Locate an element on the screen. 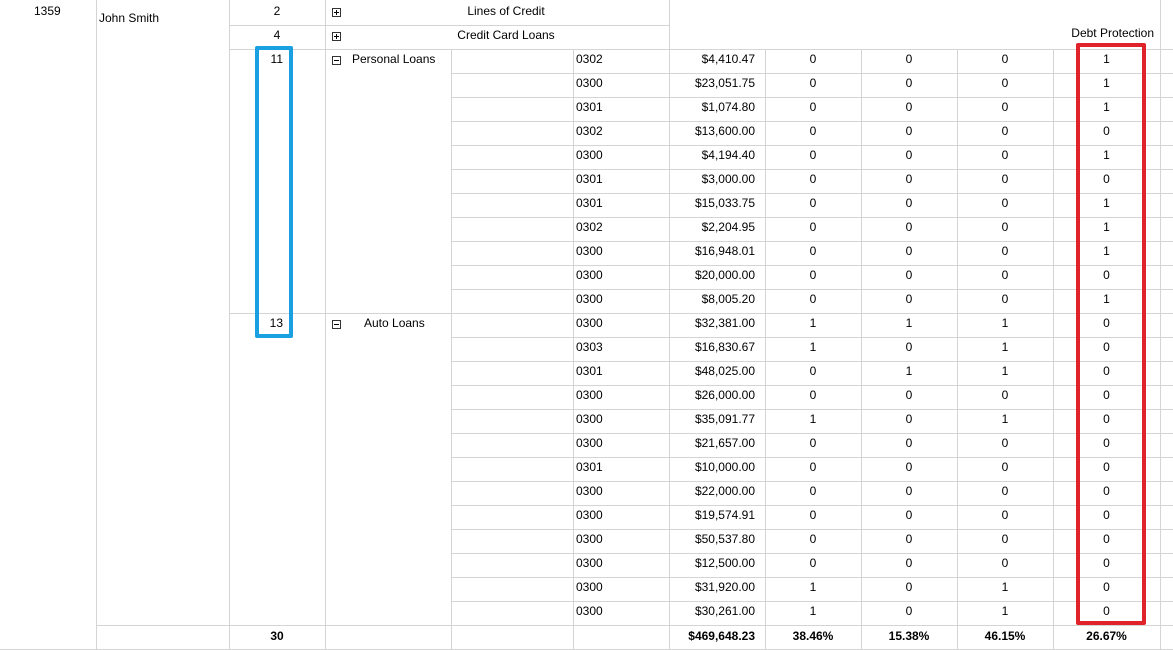  group-label-auto-loans: Auto Loans is located at coordinates (394, 323).